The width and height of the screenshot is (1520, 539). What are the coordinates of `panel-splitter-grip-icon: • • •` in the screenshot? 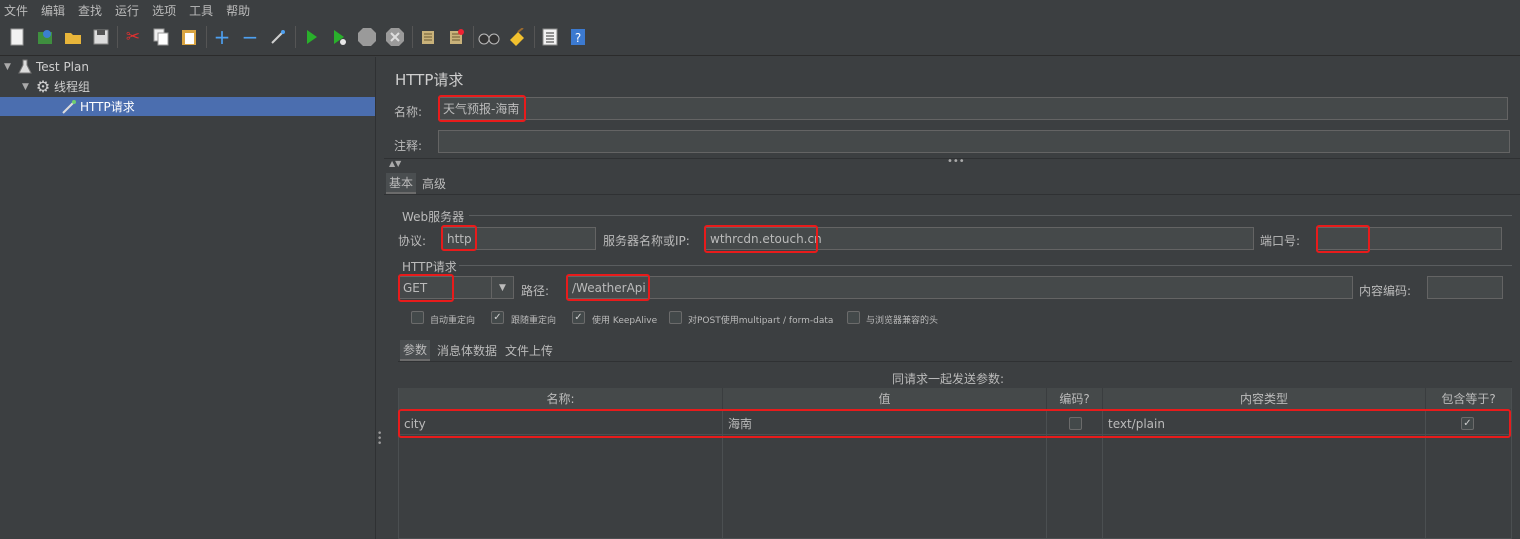 It's located at (380, 439).